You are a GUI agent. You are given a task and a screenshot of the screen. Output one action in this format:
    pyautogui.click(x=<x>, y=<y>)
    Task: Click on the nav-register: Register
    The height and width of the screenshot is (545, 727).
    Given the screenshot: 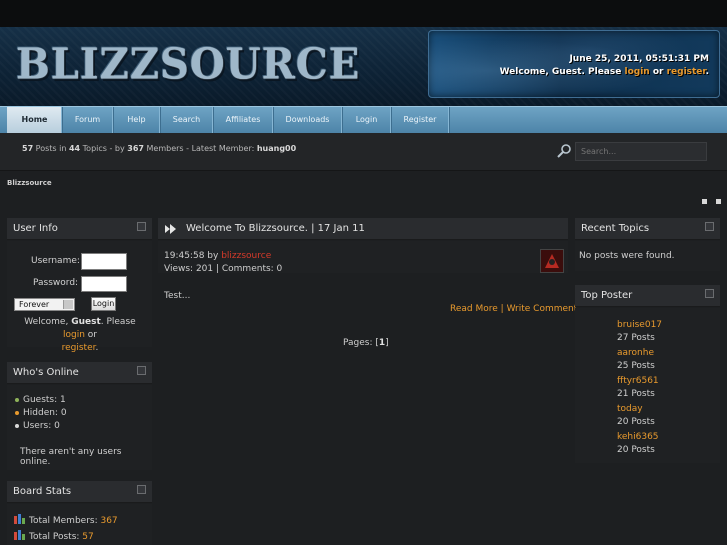 What is the action you would take?
    pyautogui.click(x=420, y=120)
    